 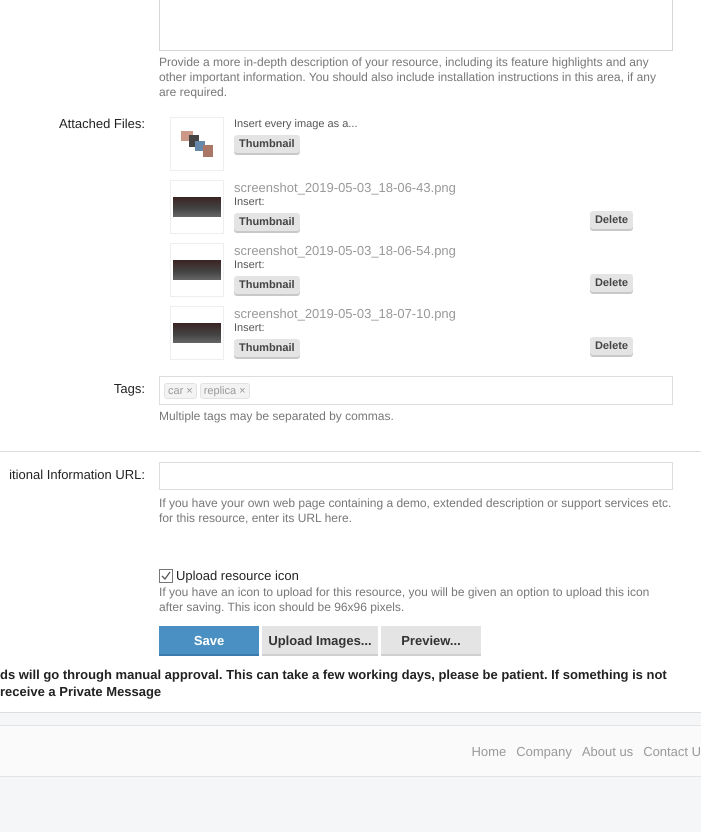 I want to click on checkbox, so click(x=166, y=575).